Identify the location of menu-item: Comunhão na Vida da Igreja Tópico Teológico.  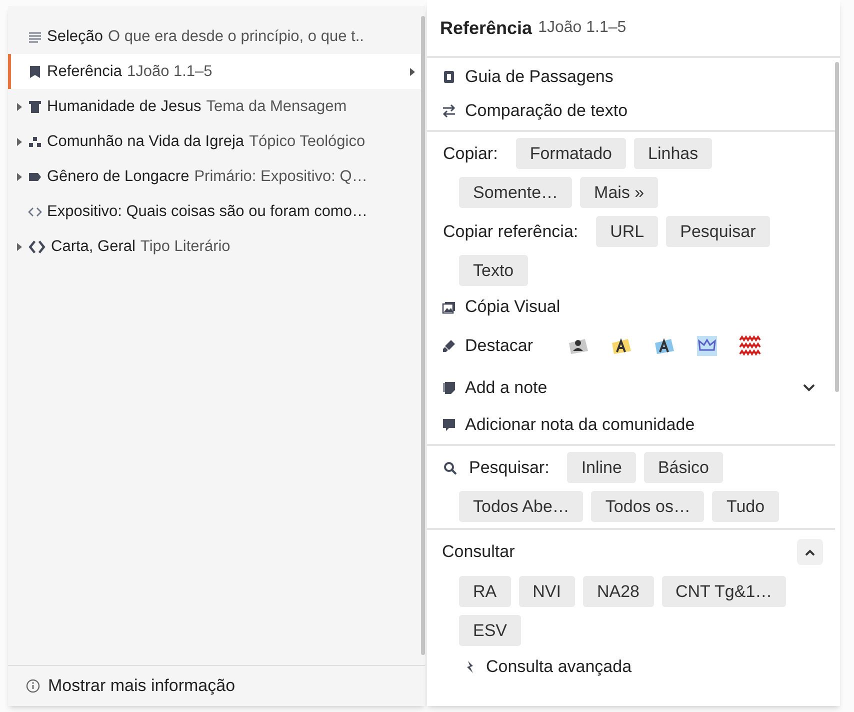
(214, 141).